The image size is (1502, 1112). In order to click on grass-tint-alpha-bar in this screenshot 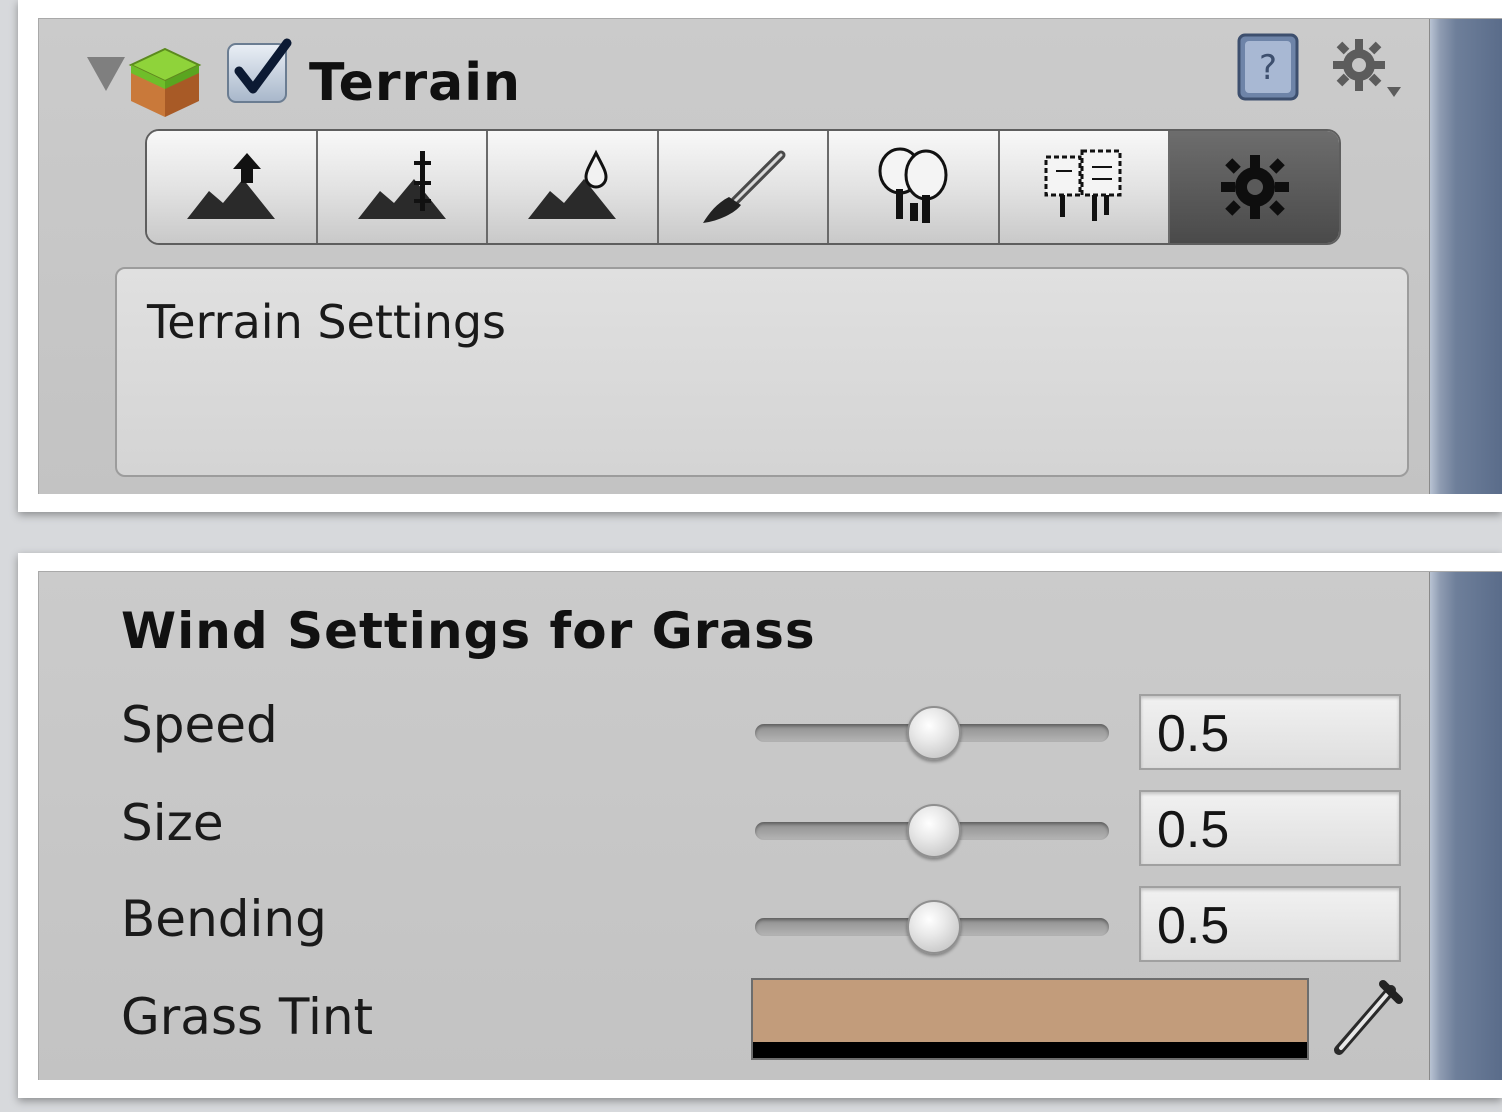, I will do `click(1030, 1050)`.